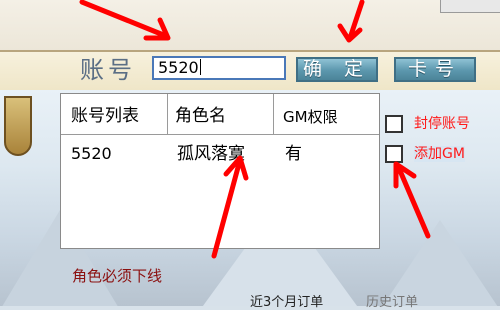  I want to click on mountain-shape, so click(440, 263).